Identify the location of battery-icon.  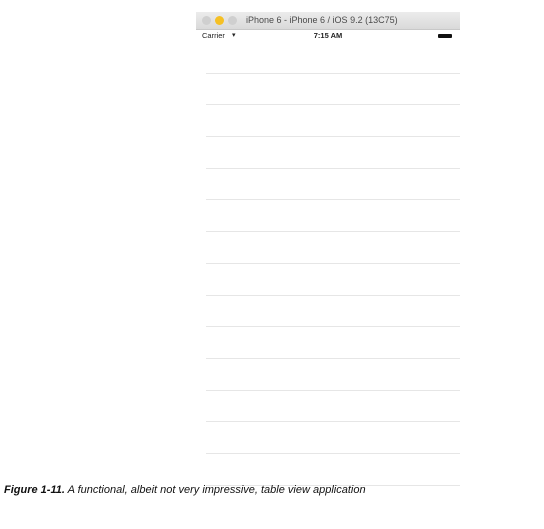
(445, 36).